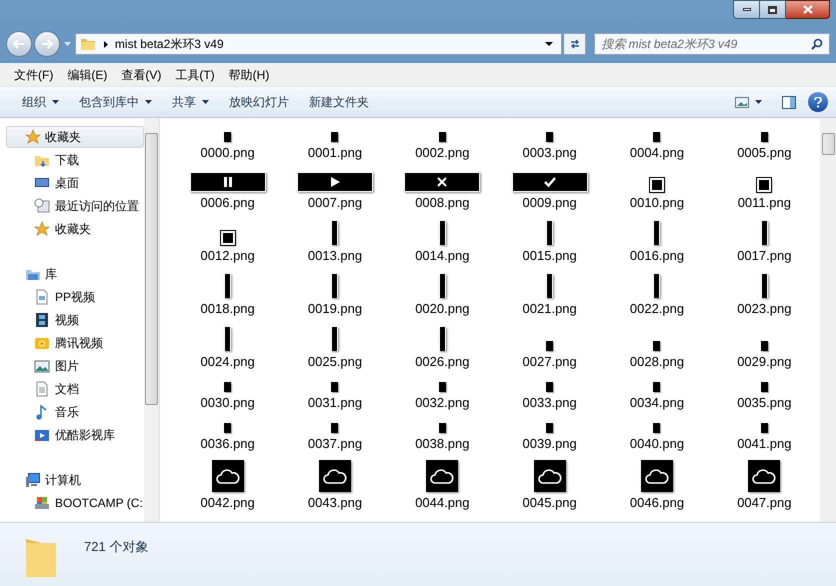  I want to click on folder-icon, so click(88, 44).